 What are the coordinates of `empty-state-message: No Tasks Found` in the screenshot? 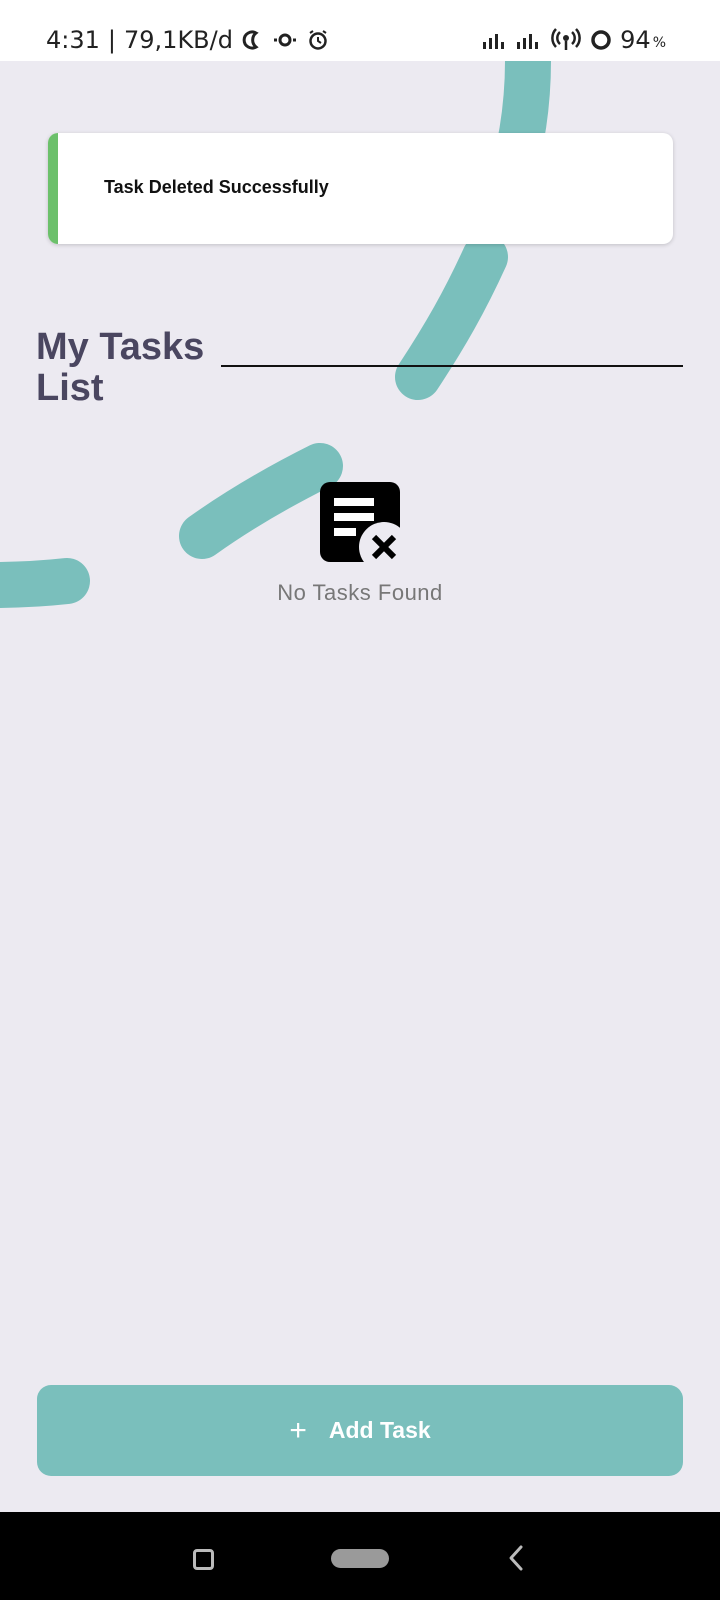 It's located at (360, 592).